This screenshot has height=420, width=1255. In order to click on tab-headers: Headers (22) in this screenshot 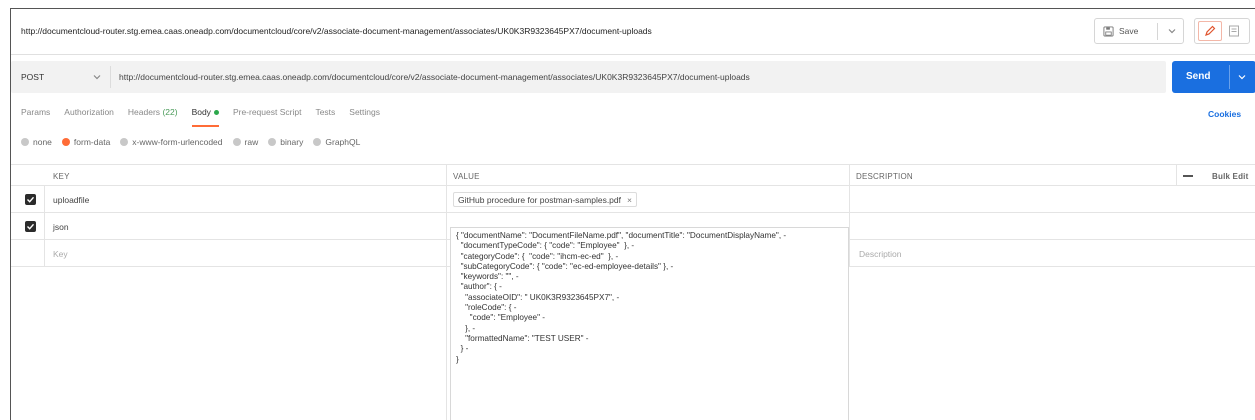, I will do `click(153, 116)`.